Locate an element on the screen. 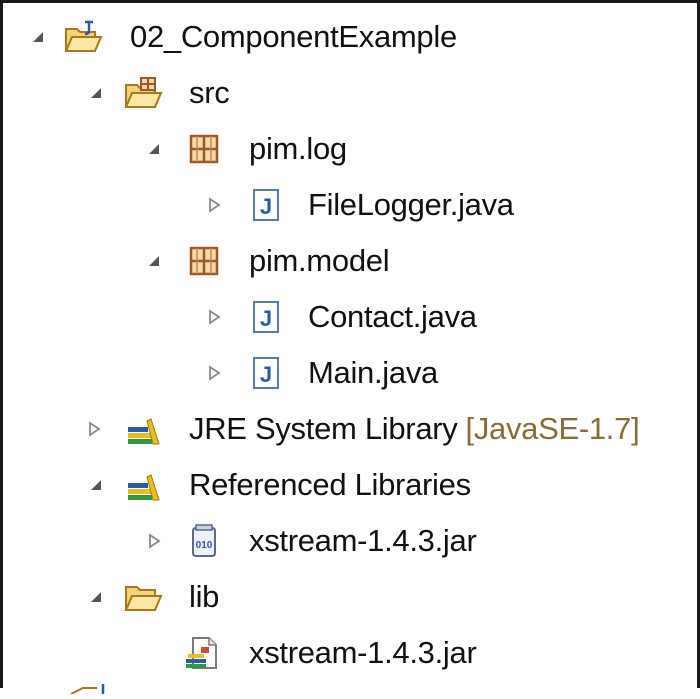  jar-icon: 010 is located at coordinates (205, 541).